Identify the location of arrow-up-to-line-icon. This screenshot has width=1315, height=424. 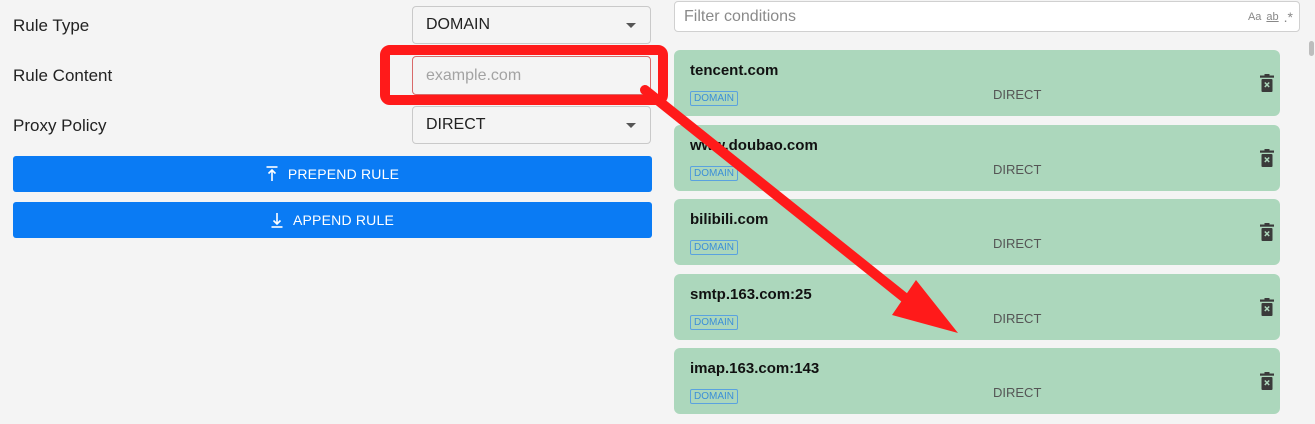
(272, 173).